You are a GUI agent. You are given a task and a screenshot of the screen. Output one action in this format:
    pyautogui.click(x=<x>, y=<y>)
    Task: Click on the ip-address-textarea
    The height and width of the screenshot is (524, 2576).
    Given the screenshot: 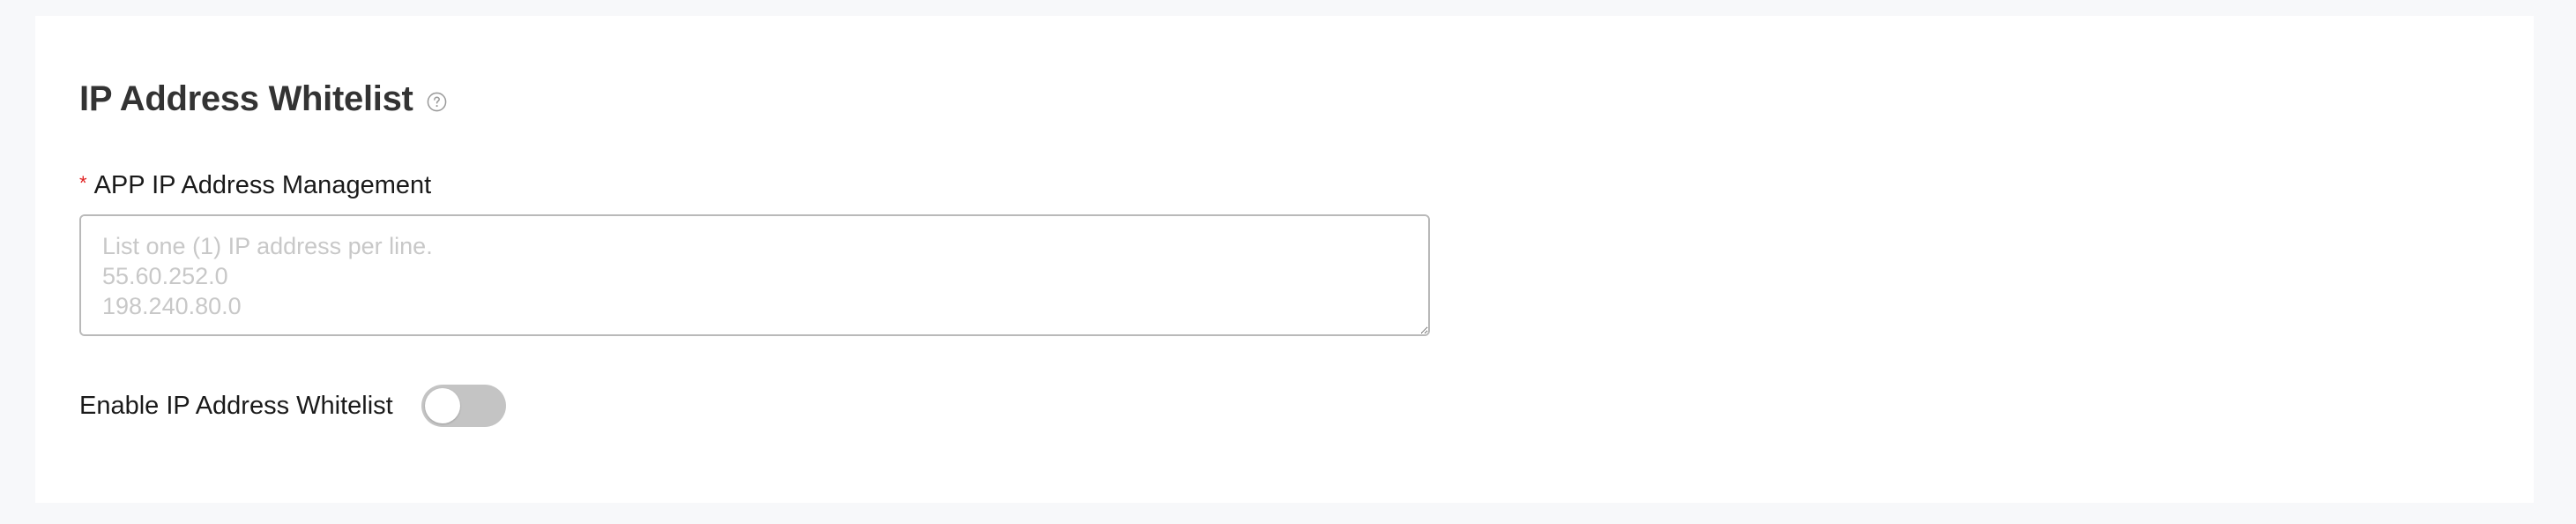 What is the action you would take?
    pyautogui.click(x=755, y=275)
    